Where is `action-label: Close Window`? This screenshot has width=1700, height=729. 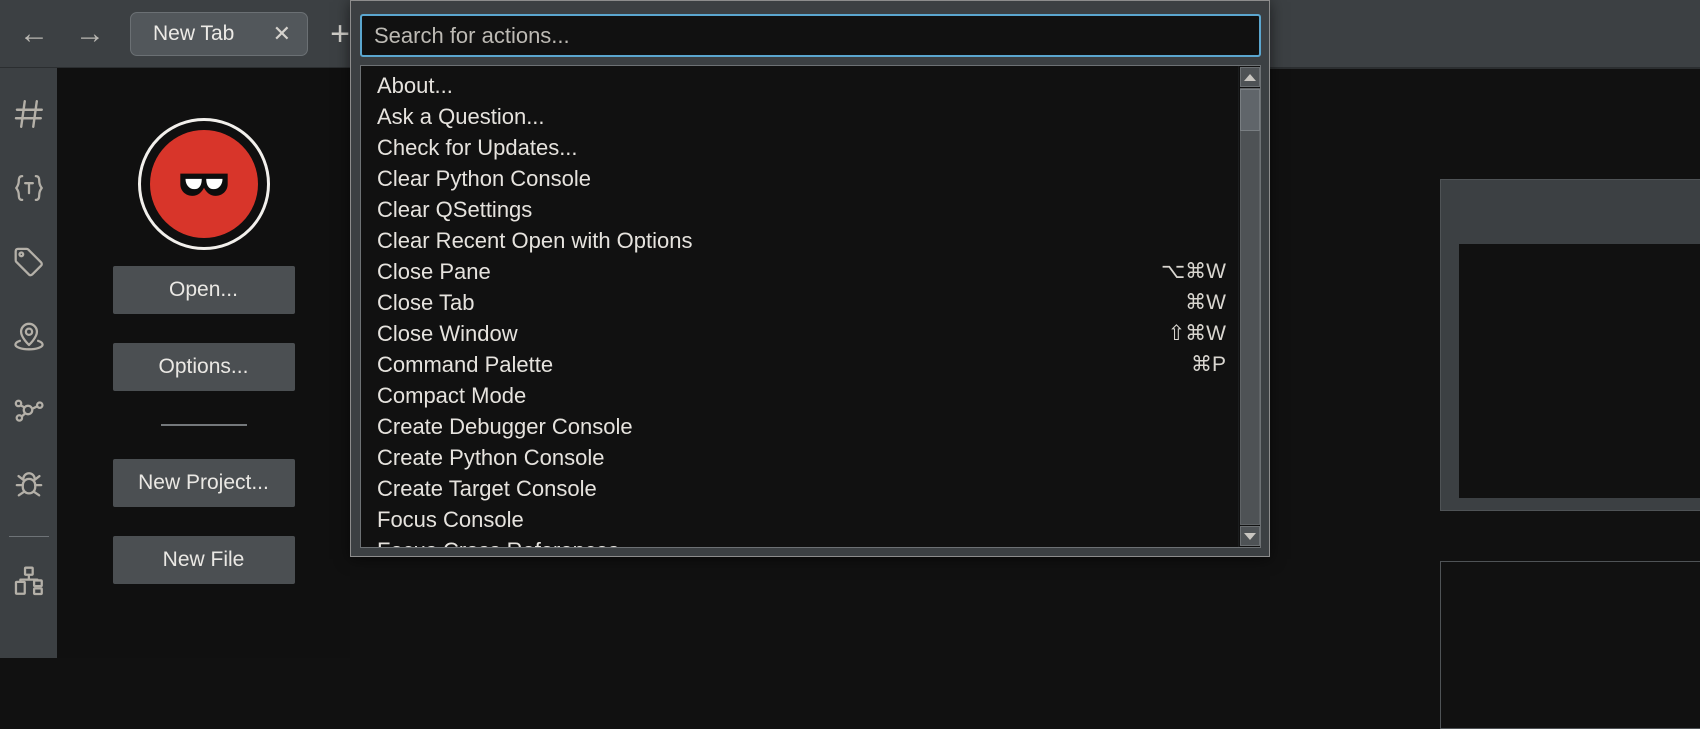
action-label: Close Window is located at coordinates (447, 333).